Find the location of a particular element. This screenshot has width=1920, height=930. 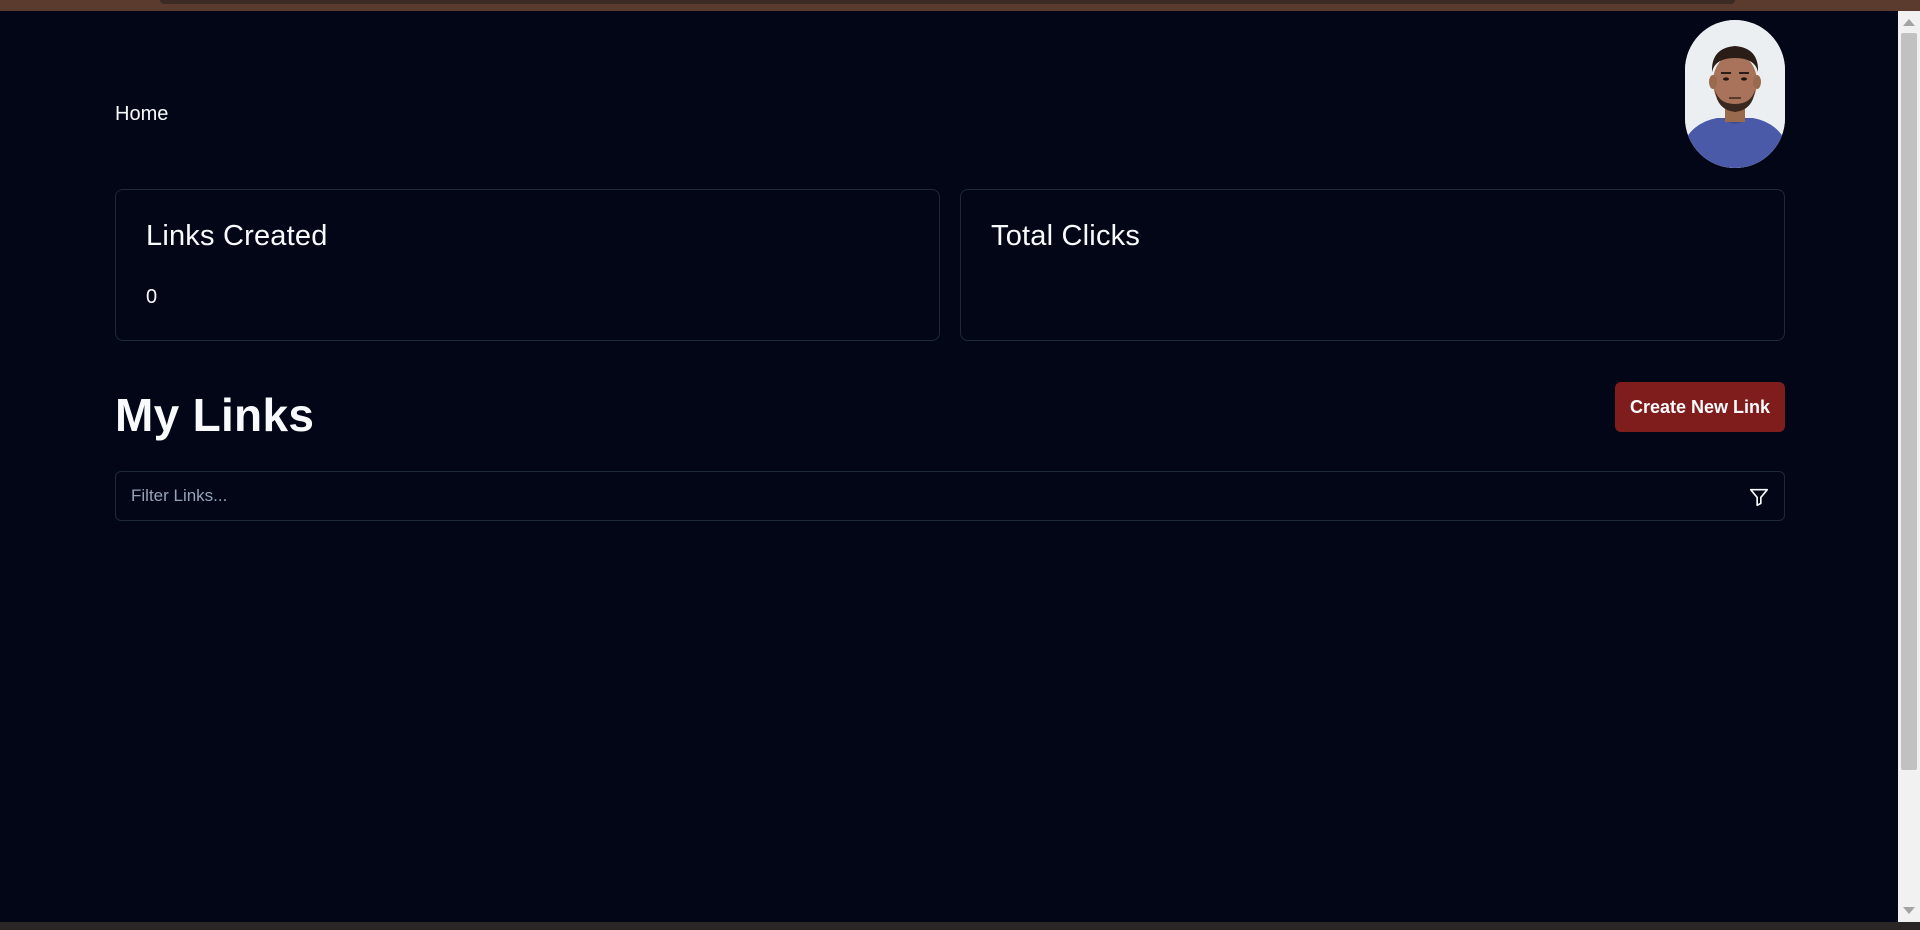

links-created-title: Links Created is located at coordinates (237, 236).